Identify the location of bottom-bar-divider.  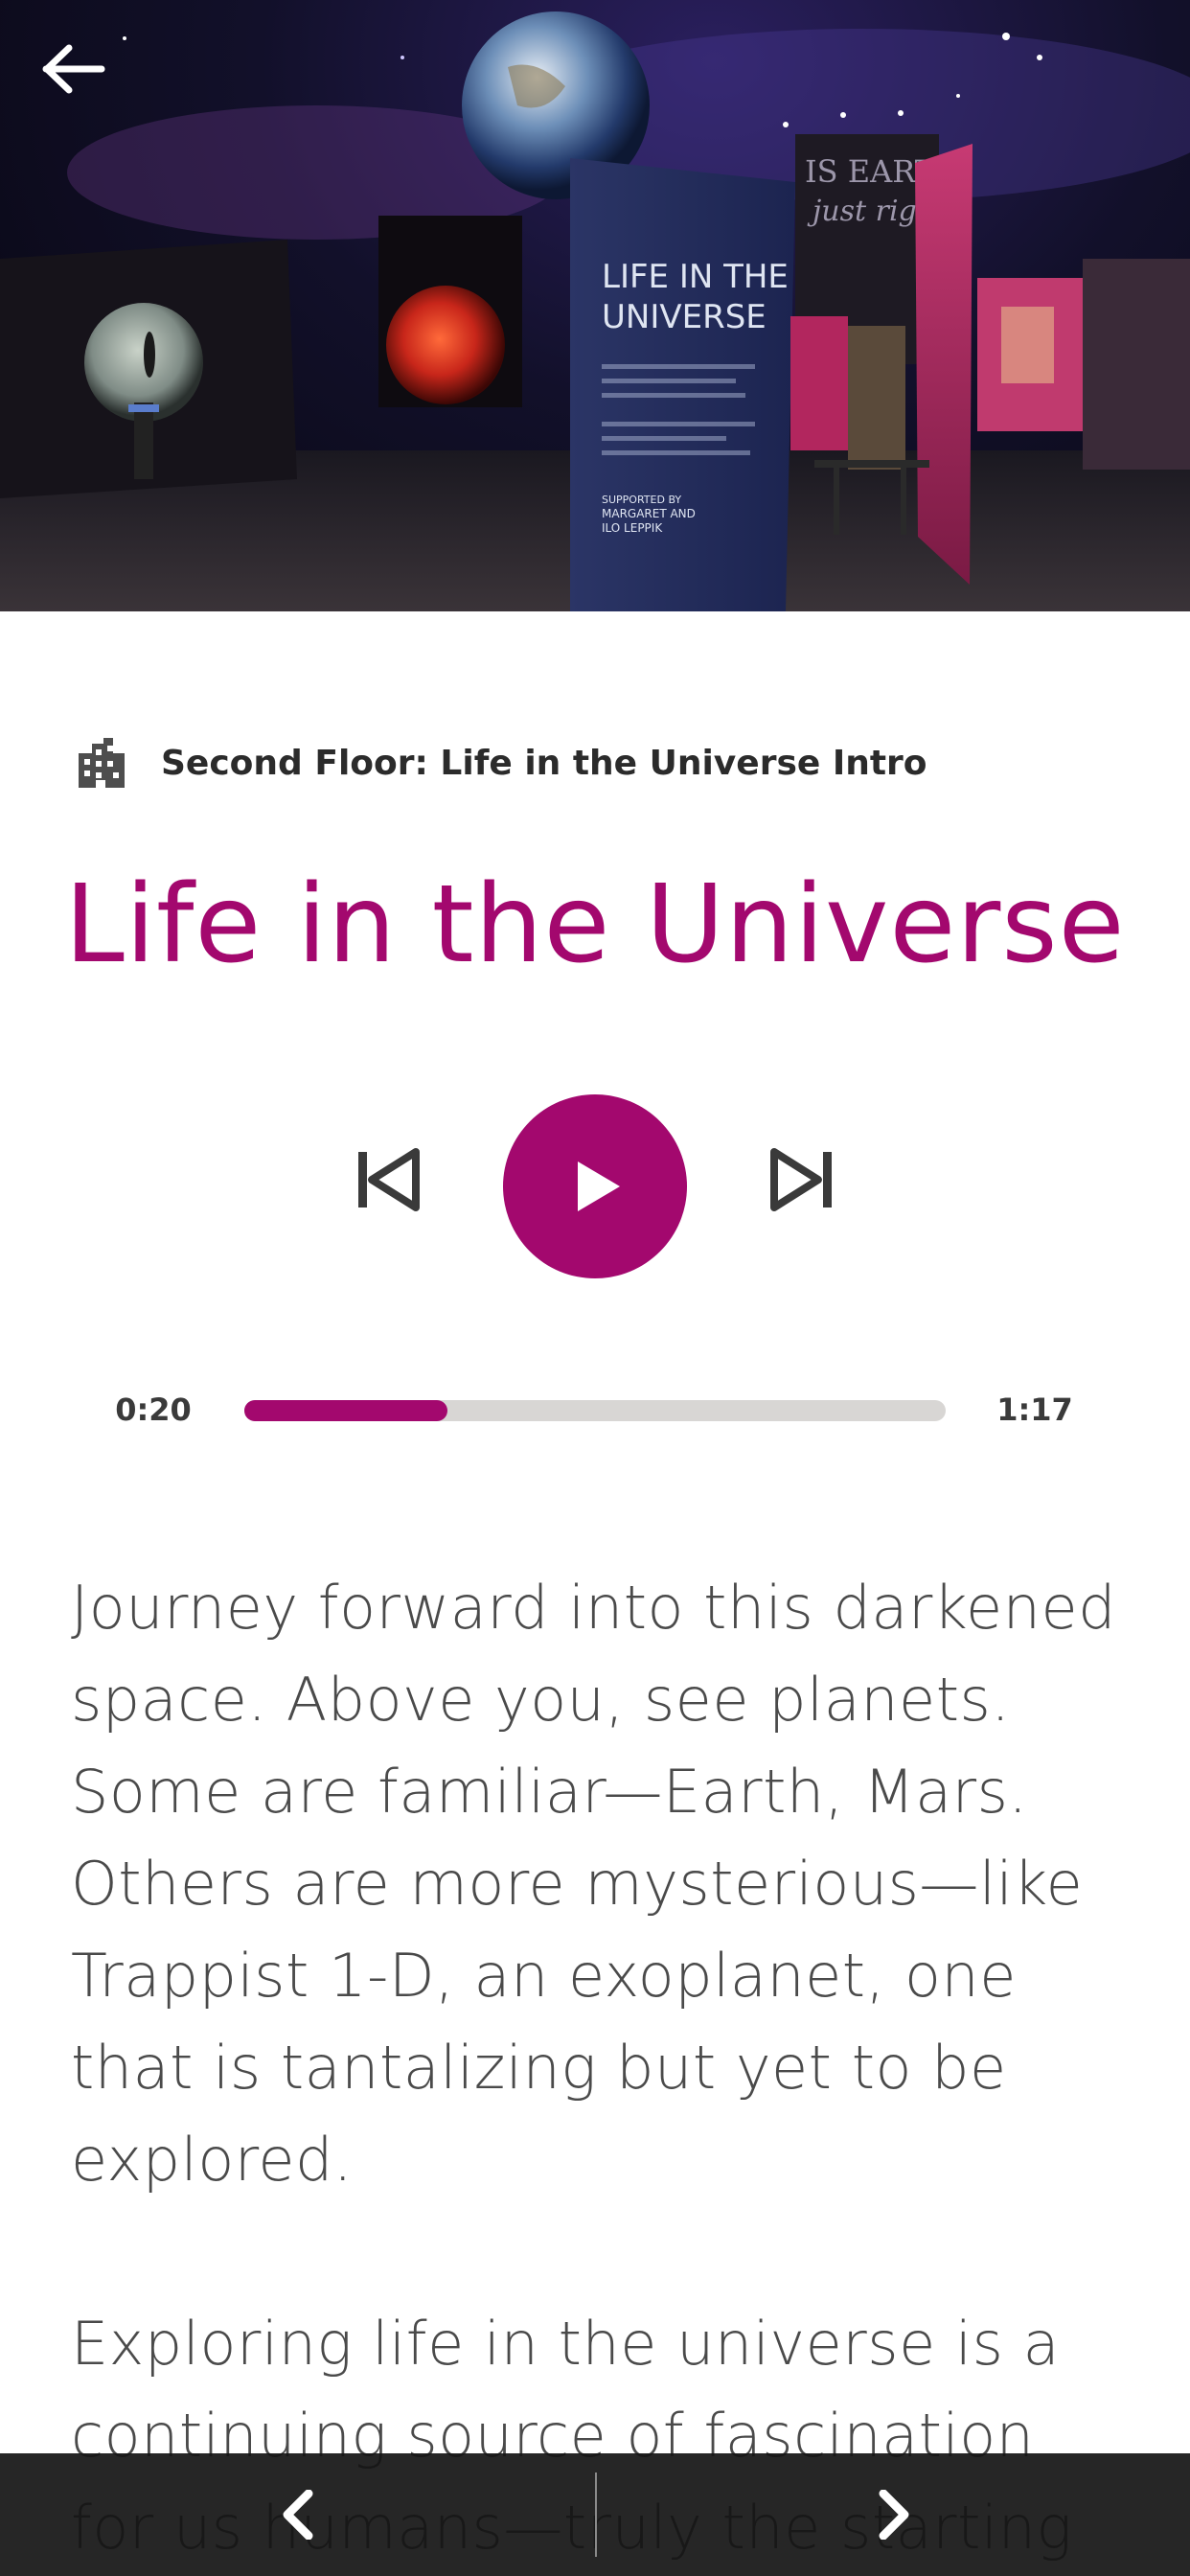
(596, 2514).